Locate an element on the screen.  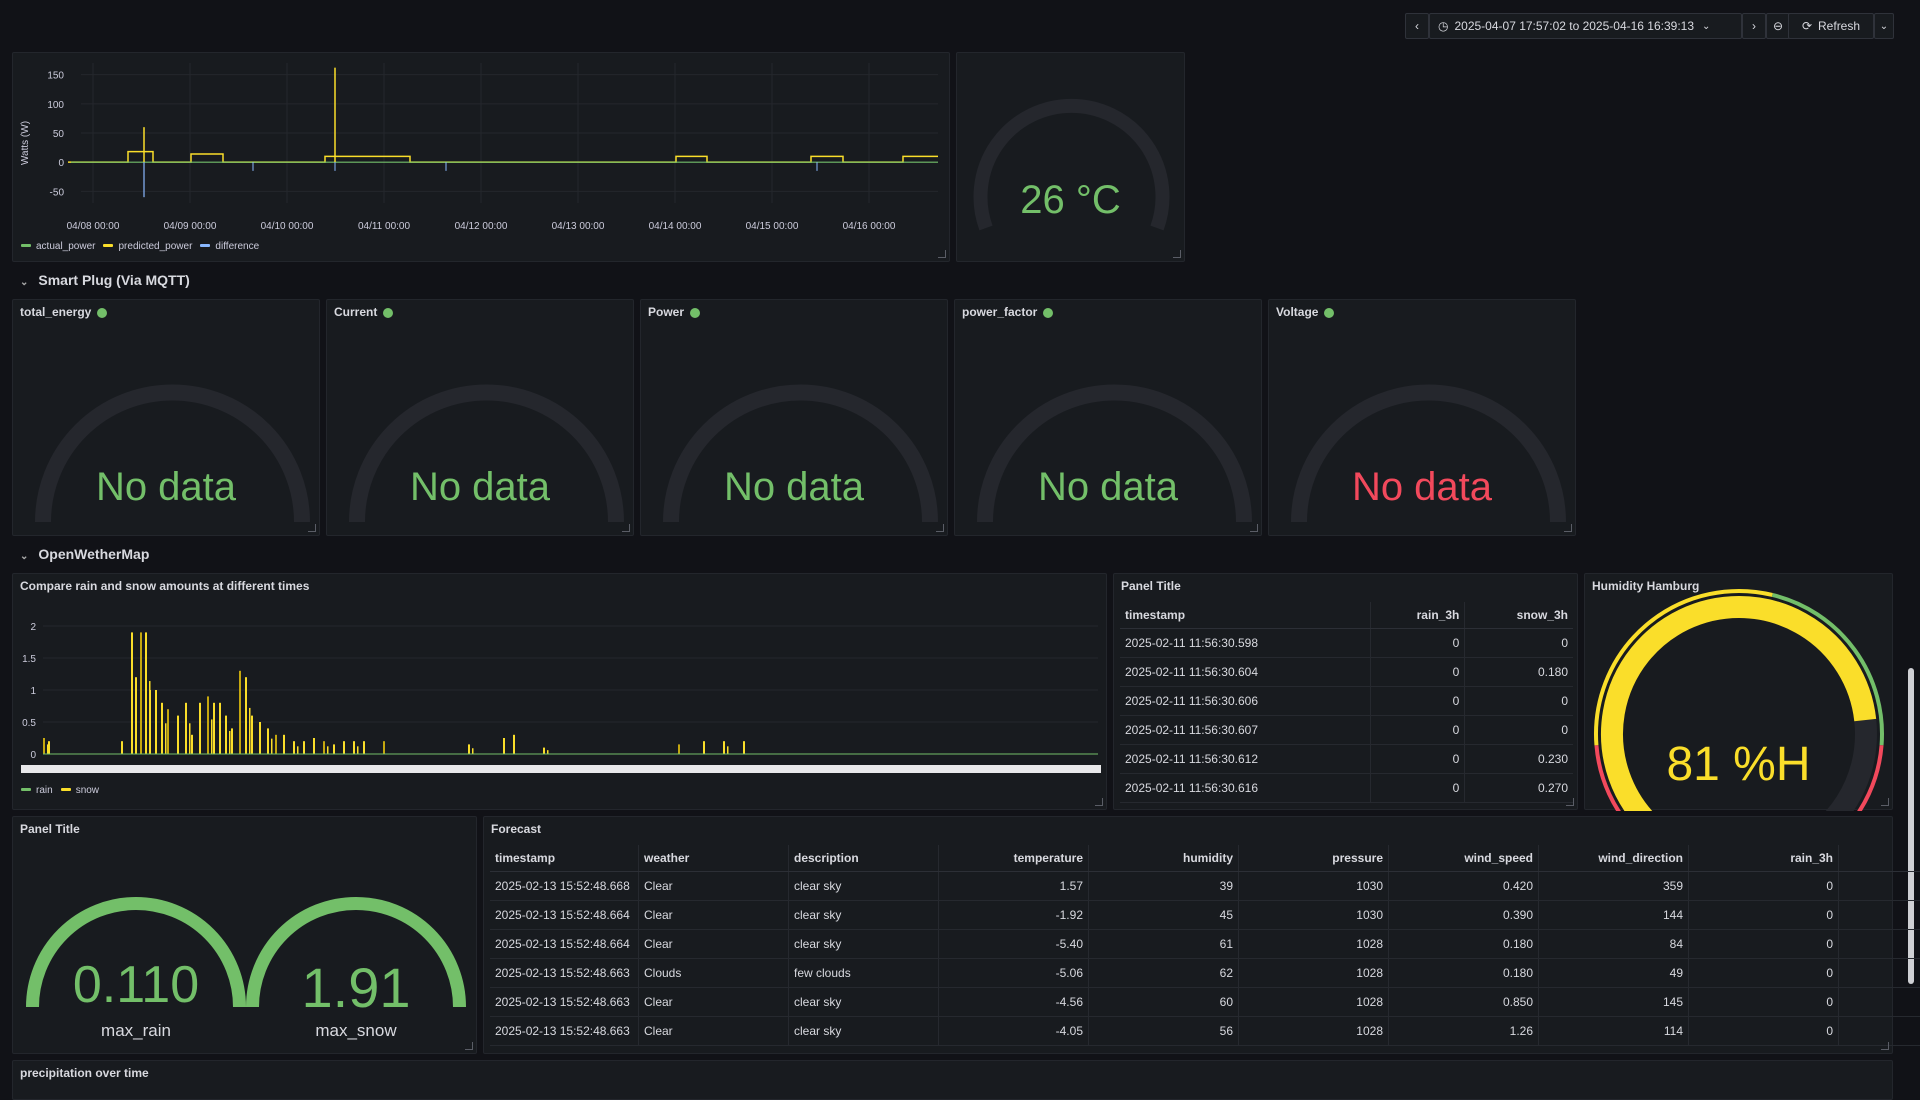
max-rain-label: max_rain is located at coordinates (136, 1031).